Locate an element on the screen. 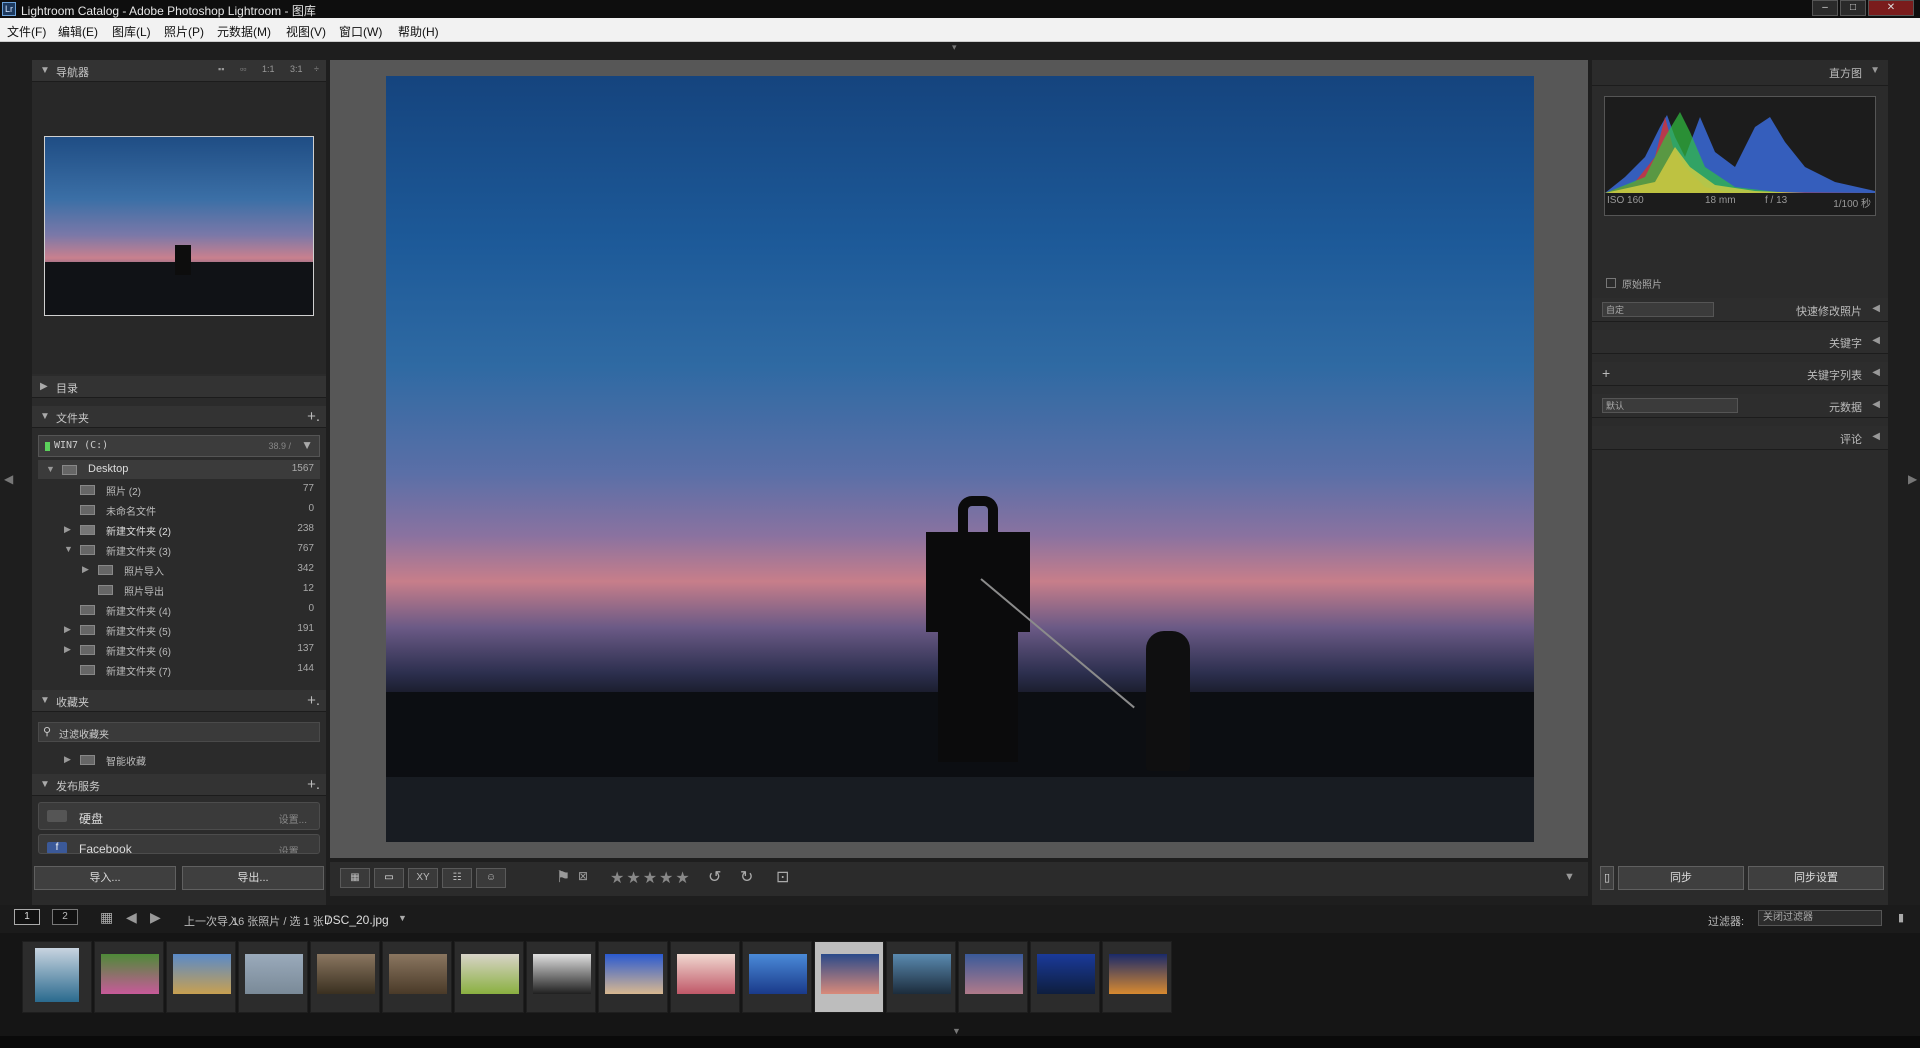 This screenshot has width=1920, height=1048. nav-size-1to1: 1:1 is located at coordinates (268, 69).